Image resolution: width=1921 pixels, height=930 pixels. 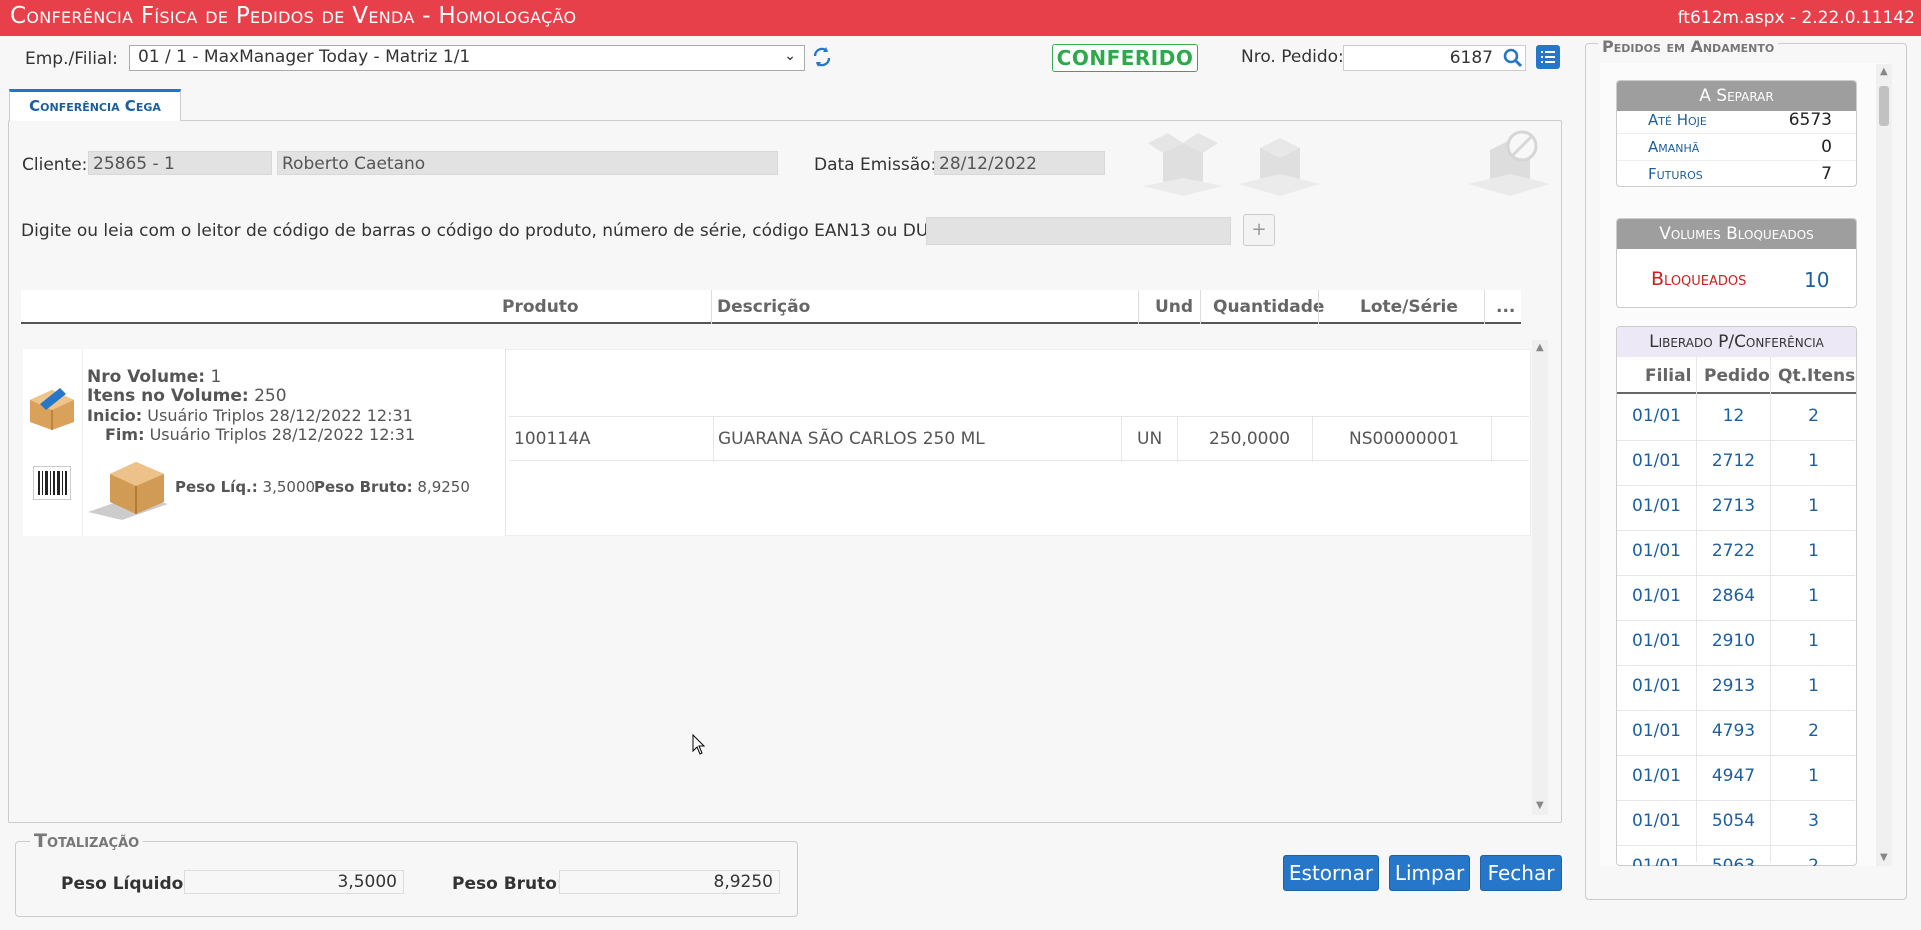 I want to click on liberado-pedido: 5054, so click(x=1733, y=821).